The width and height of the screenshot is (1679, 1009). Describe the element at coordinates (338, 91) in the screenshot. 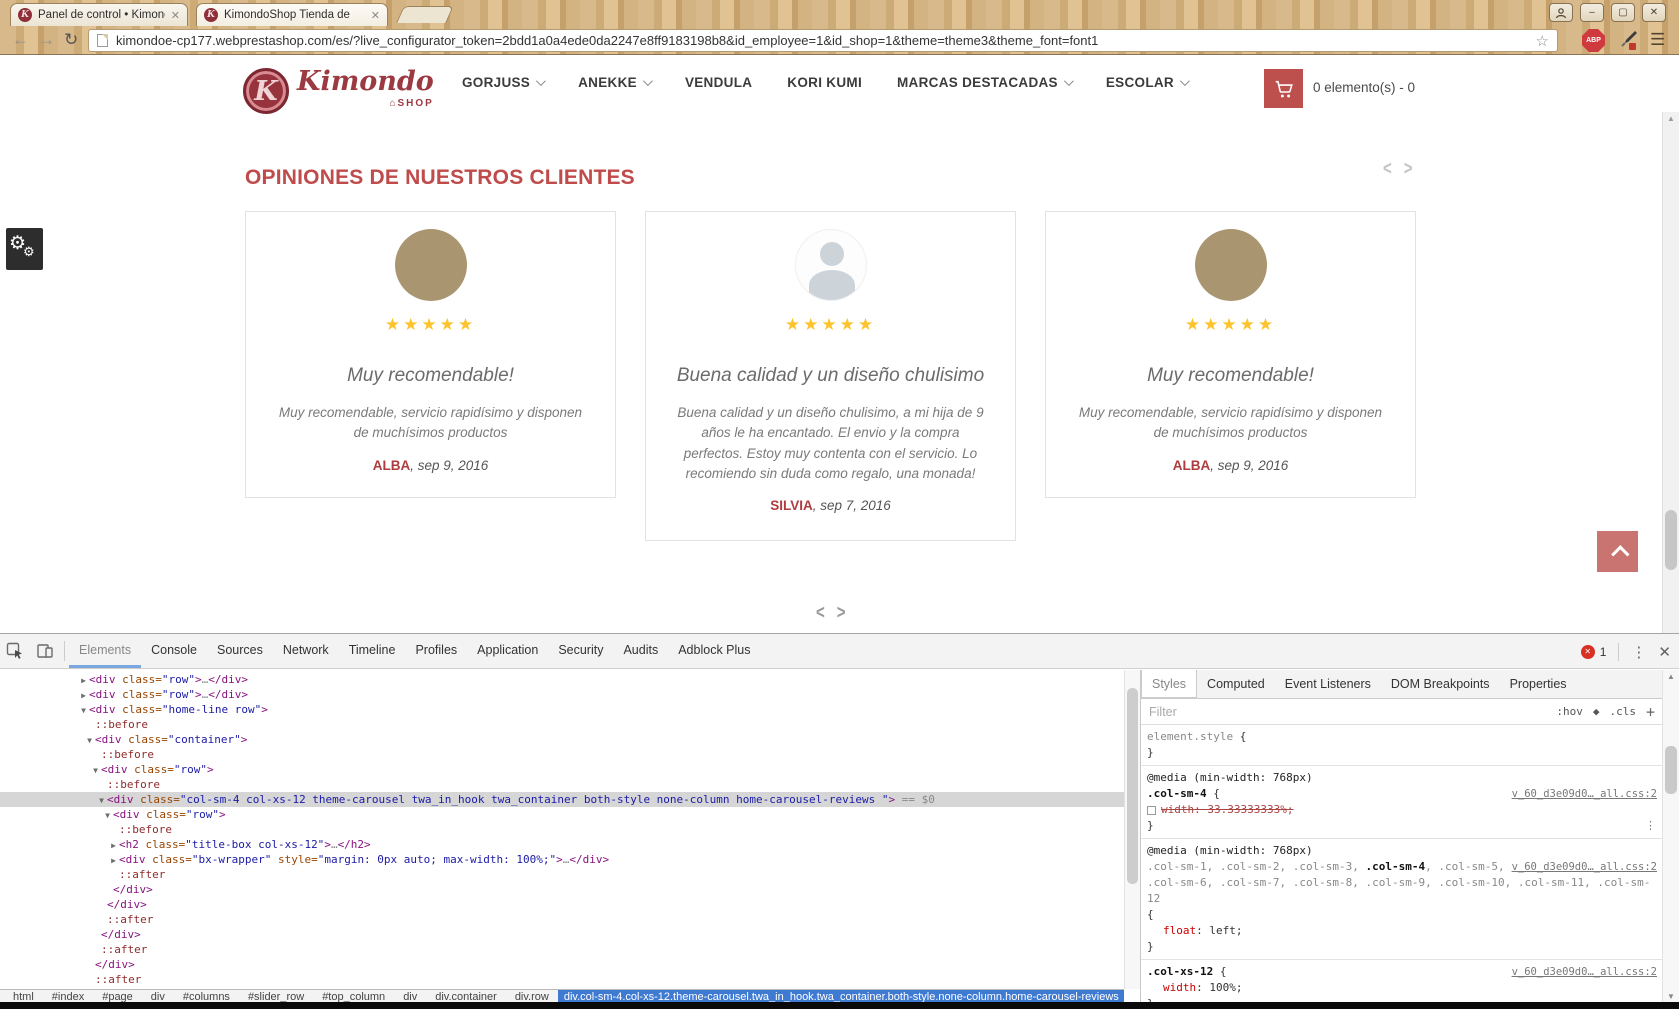

I see `shop-logo: K Kimondo ⌂SHOP` at that location.